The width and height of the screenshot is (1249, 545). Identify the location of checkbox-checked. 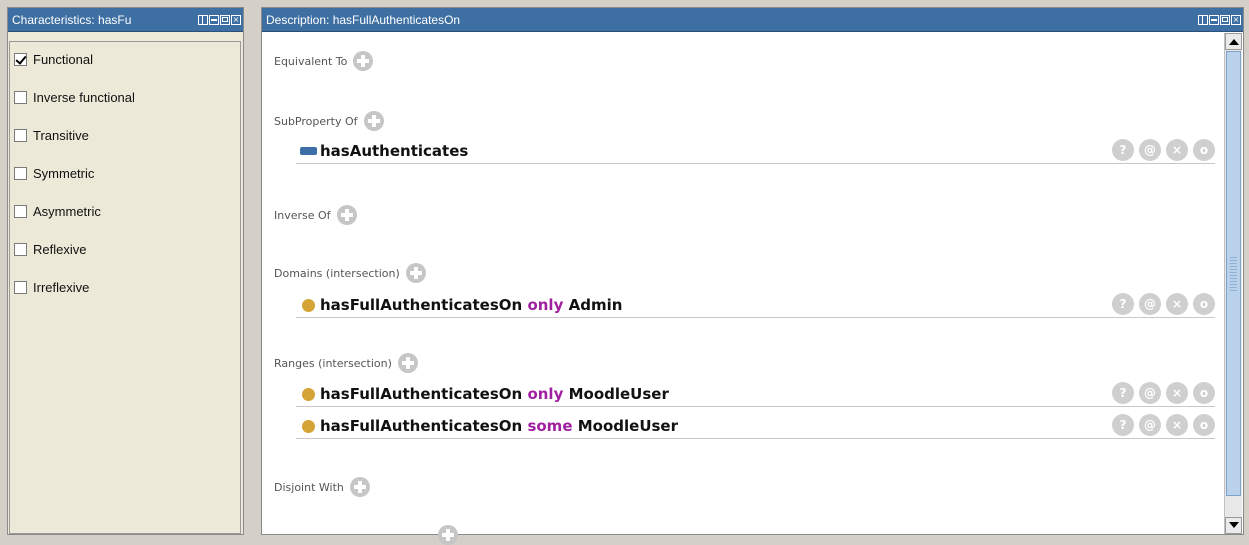
(20, 59).